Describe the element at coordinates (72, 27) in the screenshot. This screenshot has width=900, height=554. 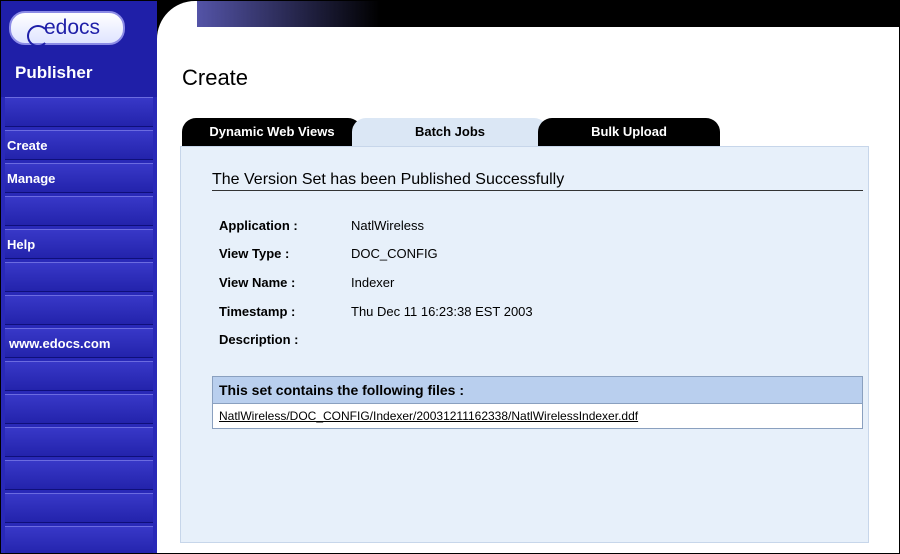
I see `logo-text: edocs` at that location.